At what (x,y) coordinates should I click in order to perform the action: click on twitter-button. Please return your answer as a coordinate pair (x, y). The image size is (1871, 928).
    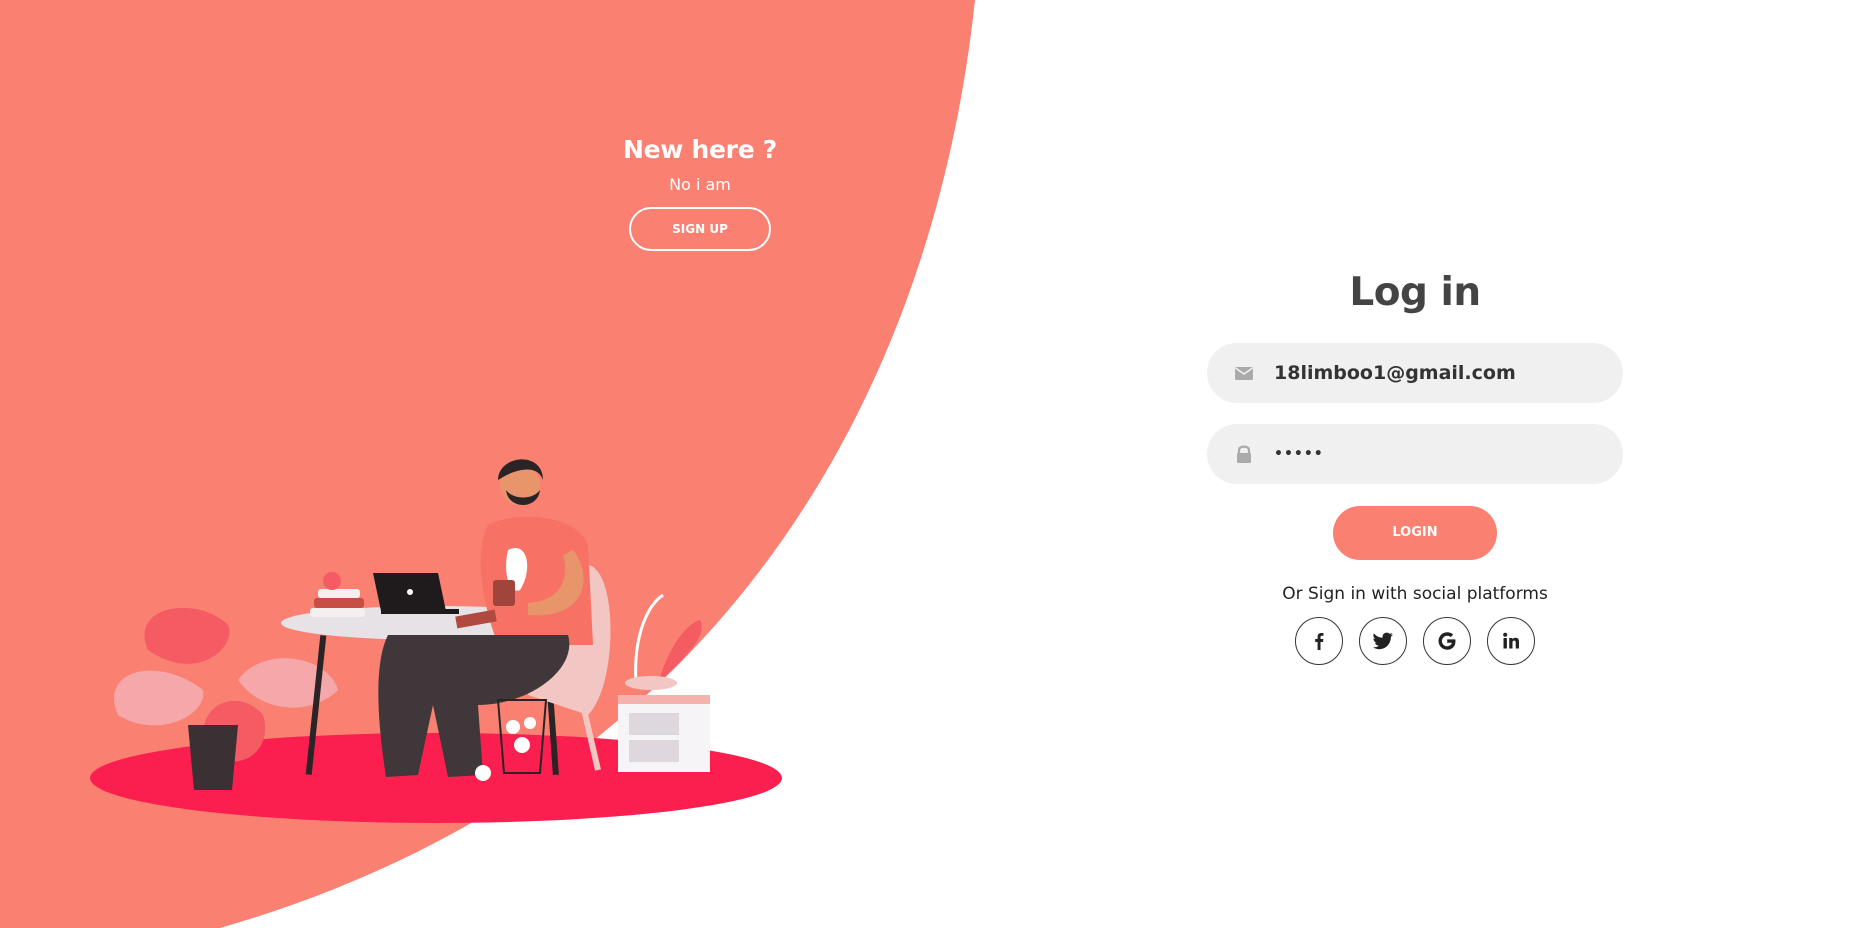
    Looking at the image, I should click on (1383, 641).